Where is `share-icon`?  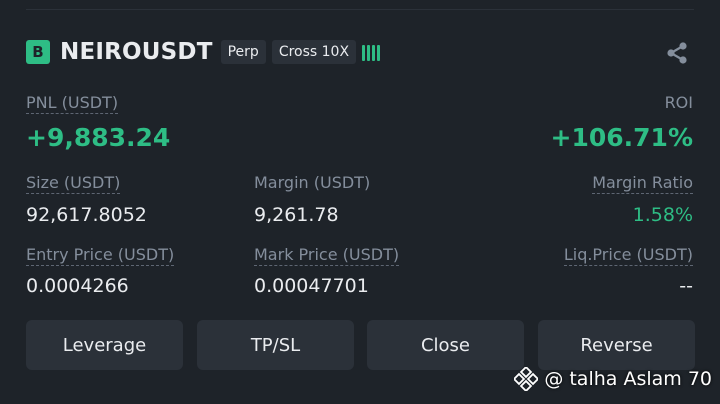
share-icon is located at coordinates (677, 53).